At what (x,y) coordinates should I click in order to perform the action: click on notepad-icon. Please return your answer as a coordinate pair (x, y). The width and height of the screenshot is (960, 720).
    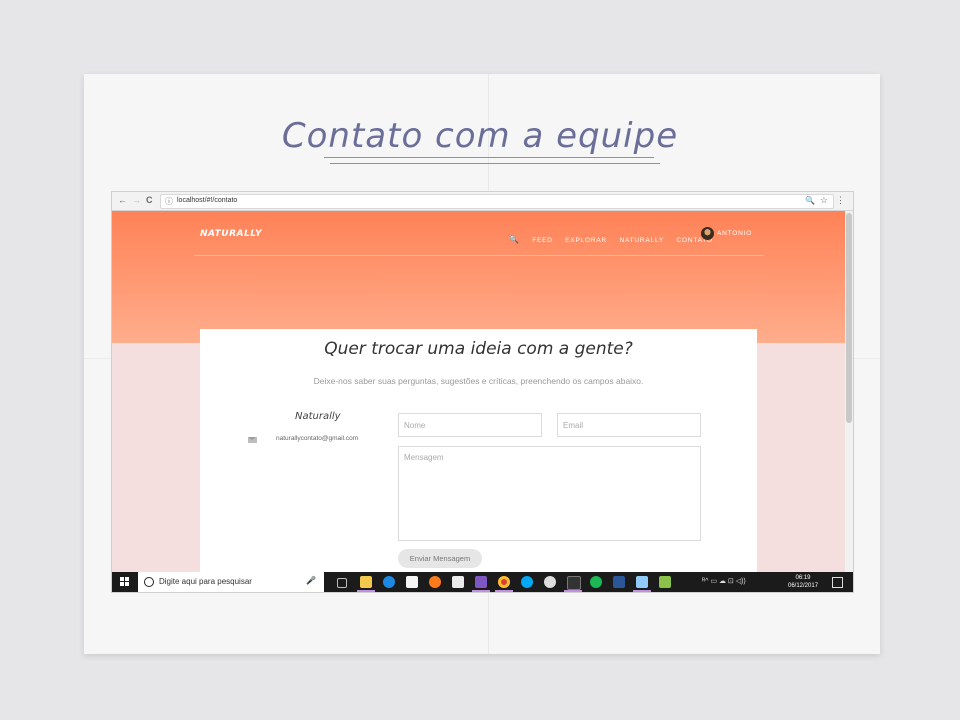
    Looking at the image, I should click on (642, 582).